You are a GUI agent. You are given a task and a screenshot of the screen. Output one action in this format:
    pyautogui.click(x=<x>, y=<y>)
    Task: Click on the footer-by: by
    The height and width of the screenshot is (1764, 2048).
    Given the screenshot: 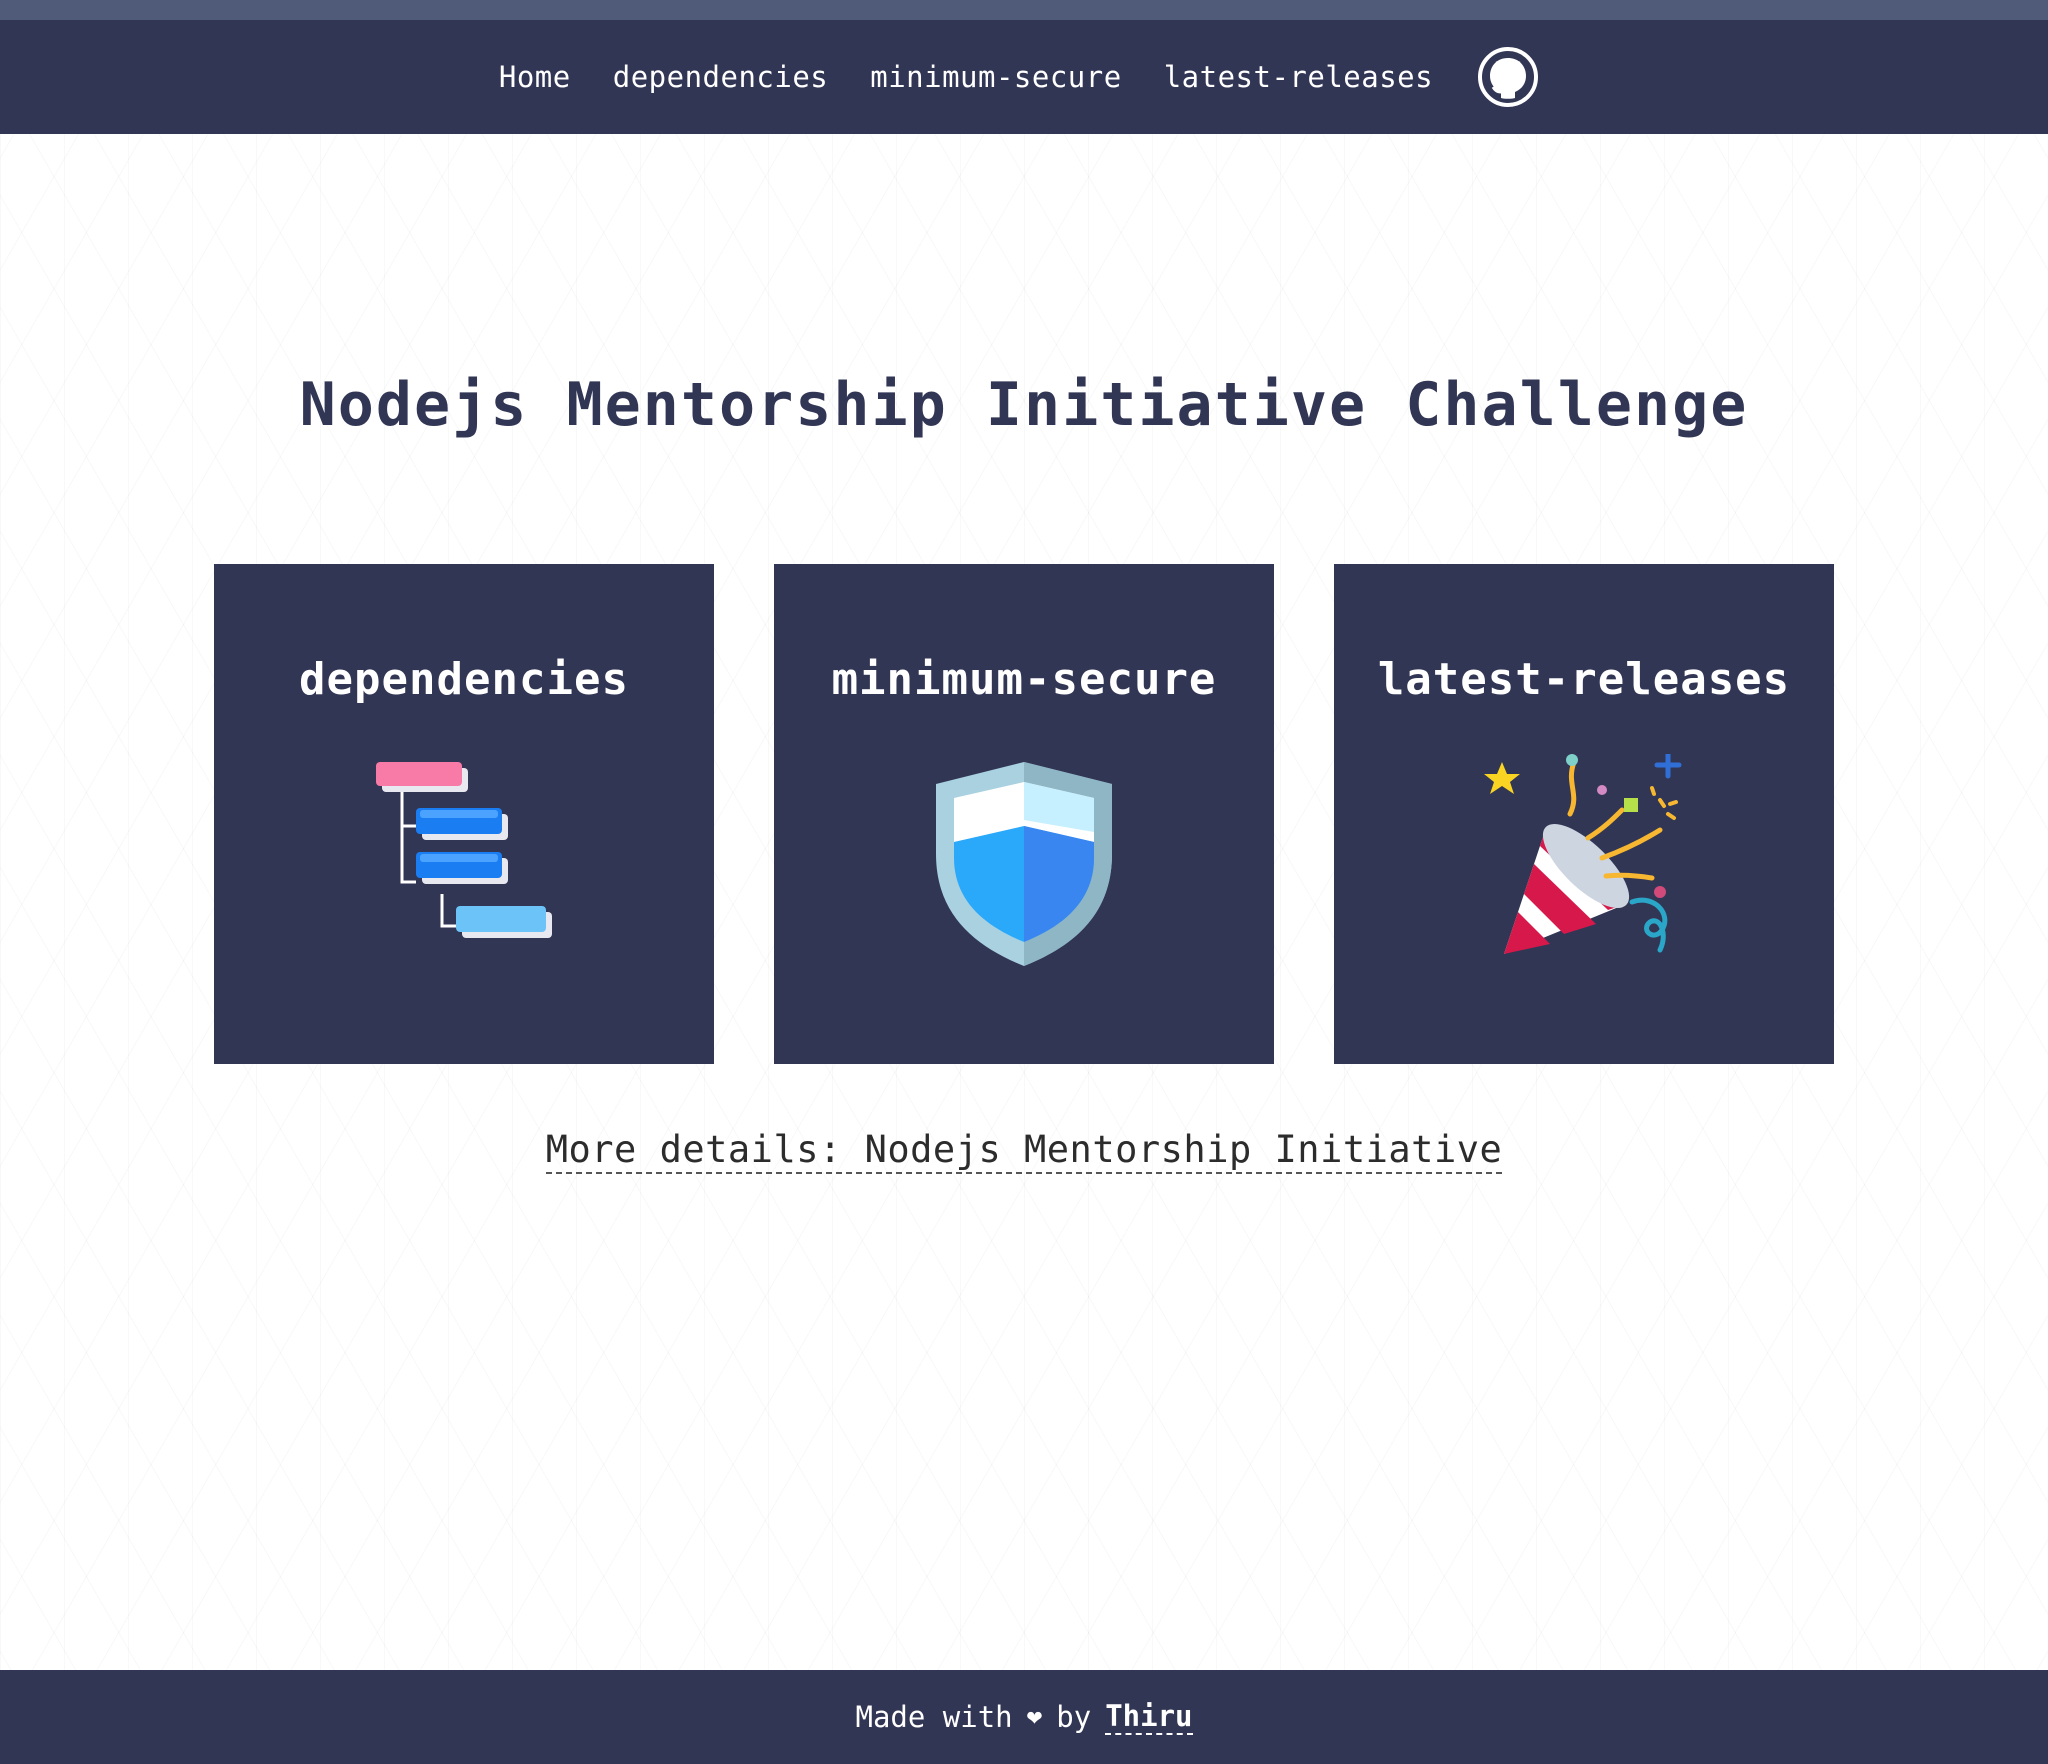 What is the action you would take?
    pyautogui.click(x=1074, y=1717)
    